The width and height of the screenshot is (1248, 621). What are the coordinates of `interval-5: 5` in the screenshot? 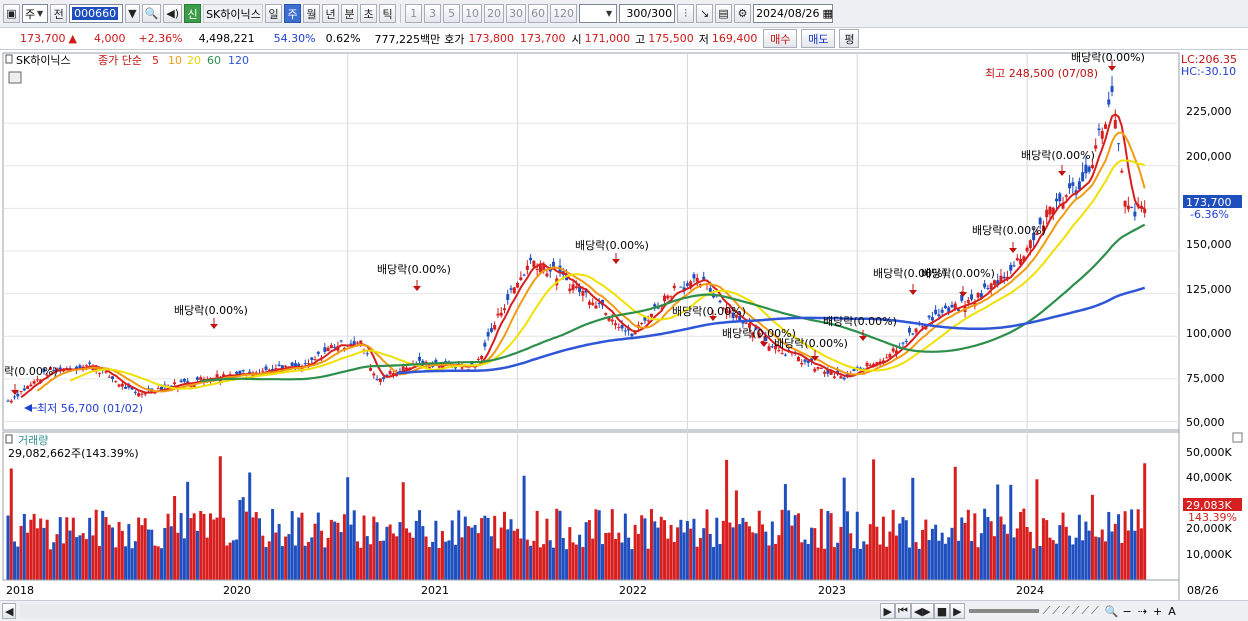 It's located at (452, 13).